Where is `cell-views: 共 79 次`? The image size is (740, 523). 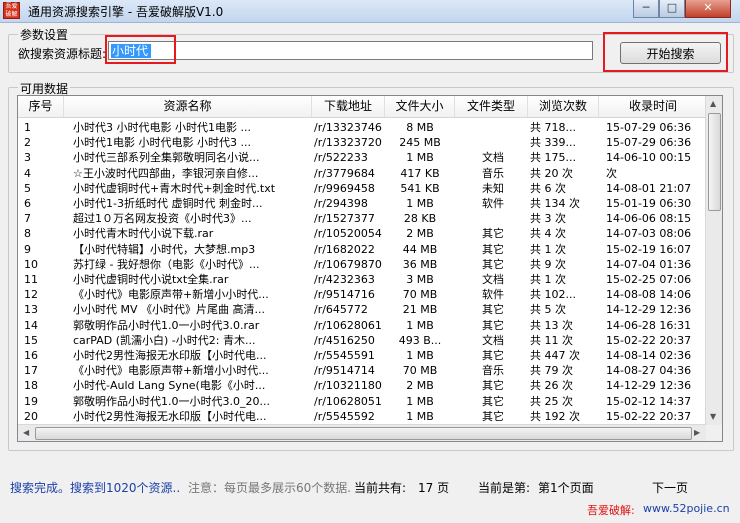 cell-views: 共 79 次 is located at coordinates (551, 371).